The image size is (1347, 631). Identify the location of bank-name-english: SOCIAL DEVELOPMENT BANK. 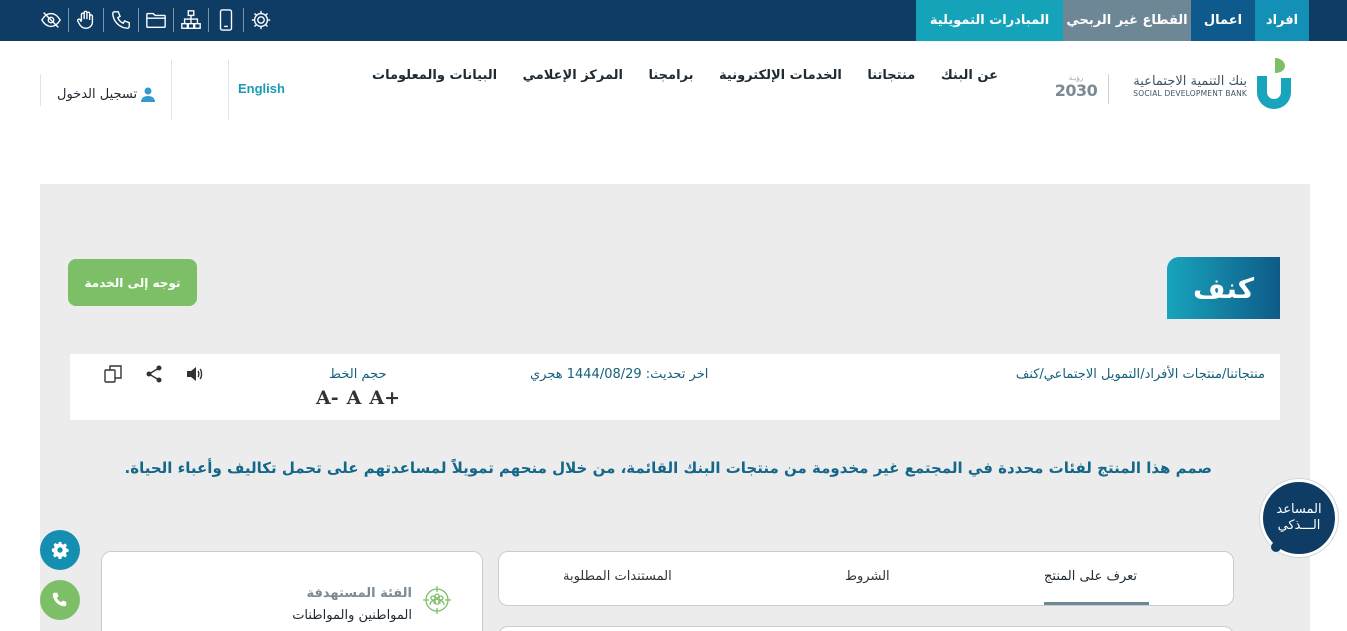
(1190, 93).